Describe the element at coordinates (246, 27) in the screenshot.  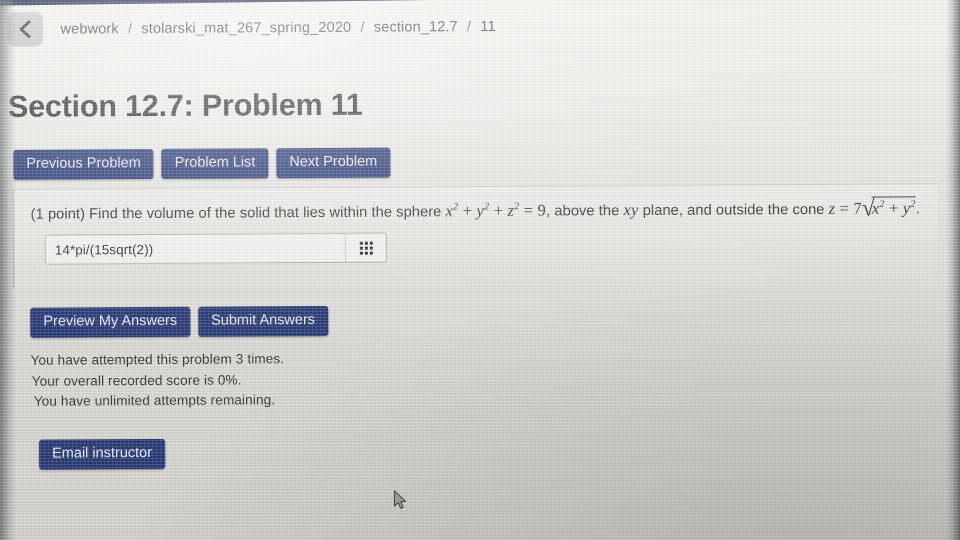
I see `breadcrumb-item-course: stolarski_mat_267_spring_2020` at that location.